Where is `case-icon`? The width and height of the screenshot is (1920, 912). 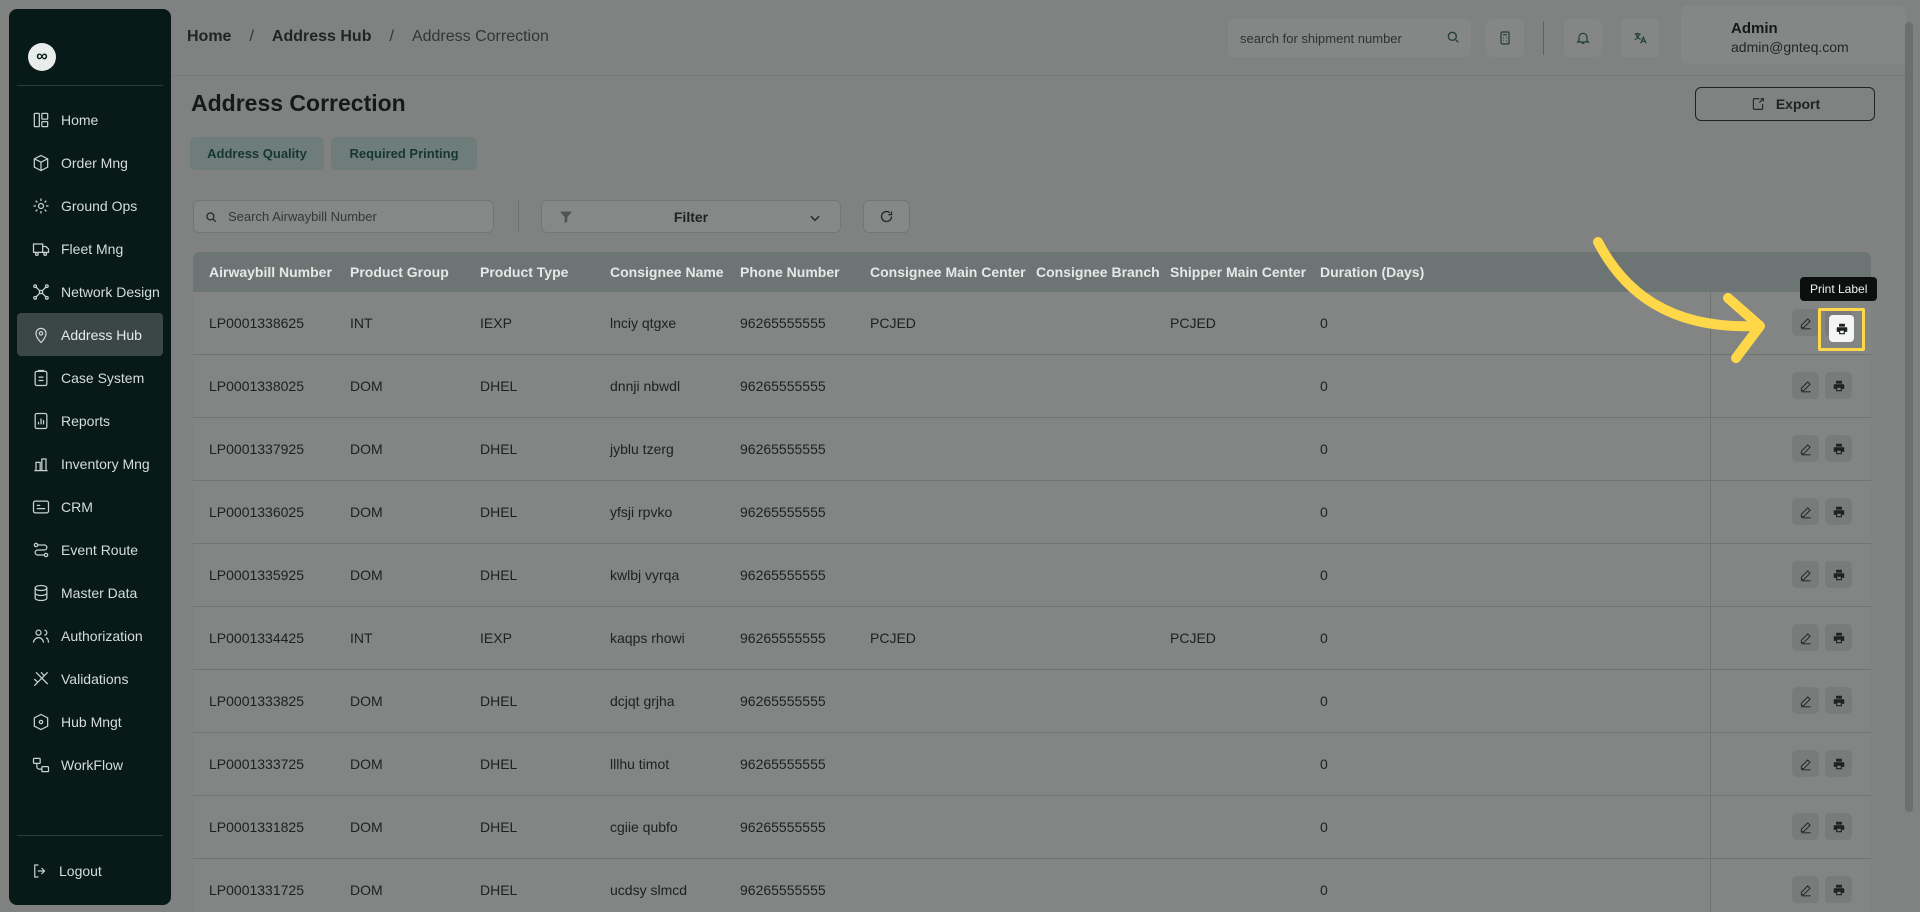 case-icon is located at coordinates (41, 378).